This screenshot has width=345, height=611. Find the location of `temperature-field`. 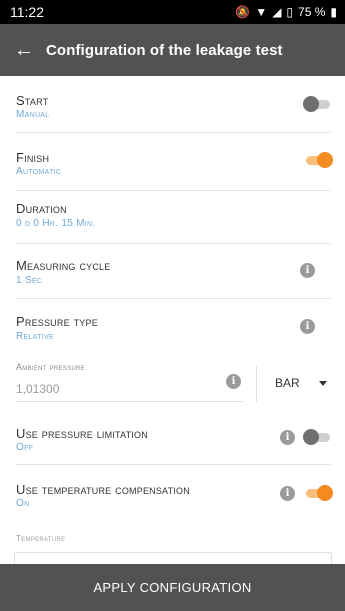

temperature-field is located at coordinates (173, 558).